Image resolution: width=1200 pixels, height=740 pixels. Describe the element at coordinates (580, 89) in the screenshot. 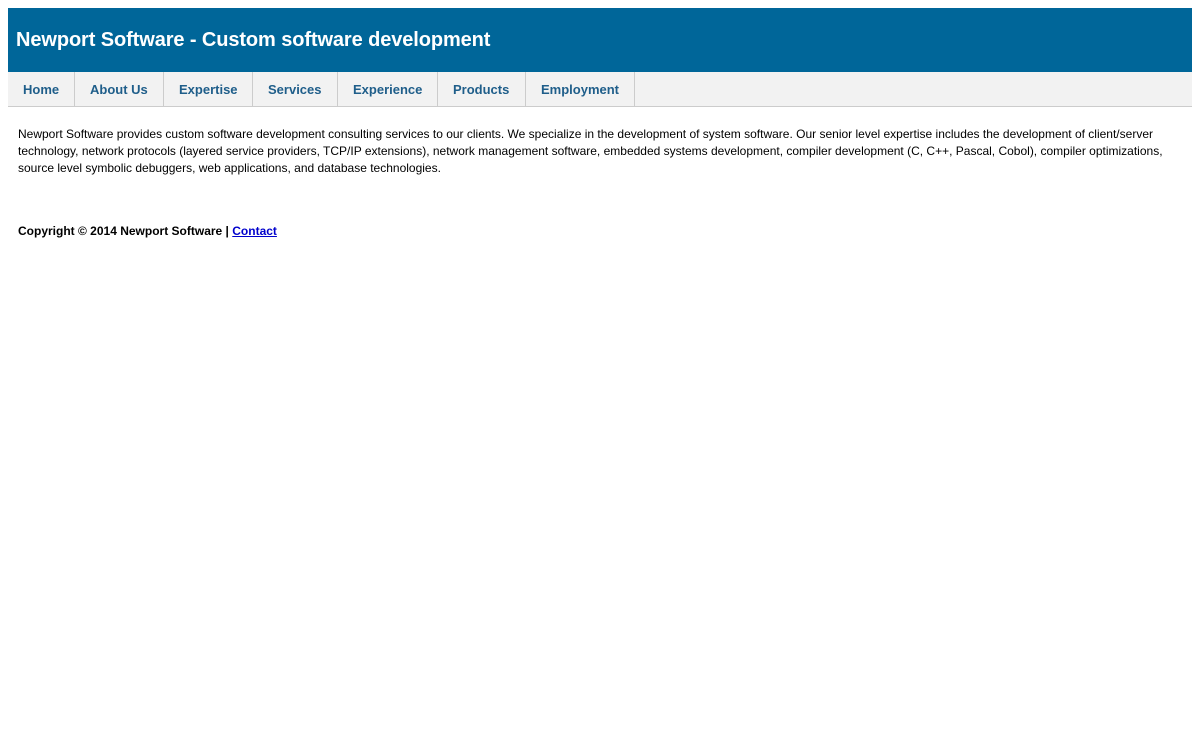

I see `nav-item-employment: Employment` at that location.